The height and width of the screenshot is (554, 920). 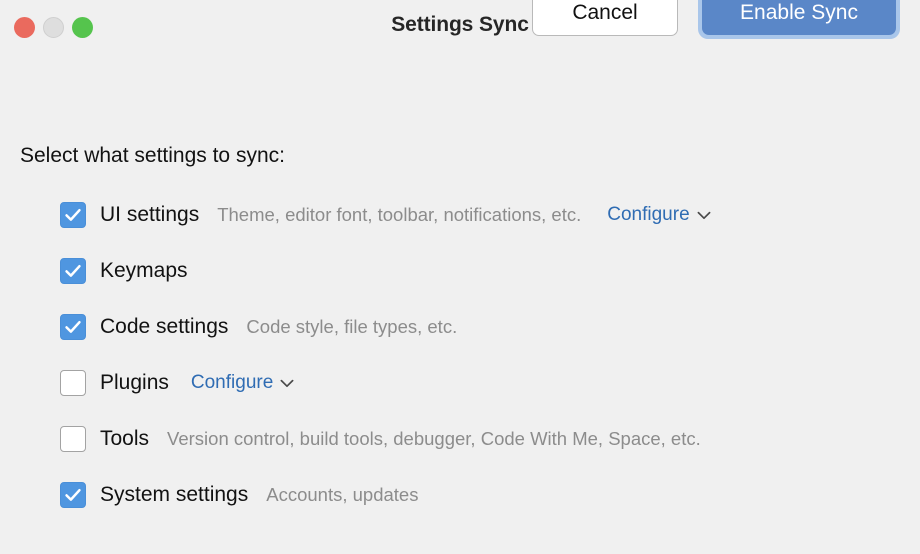 I want to click on enable-sync-button: Enable Sync, so click(x=799, y=17).